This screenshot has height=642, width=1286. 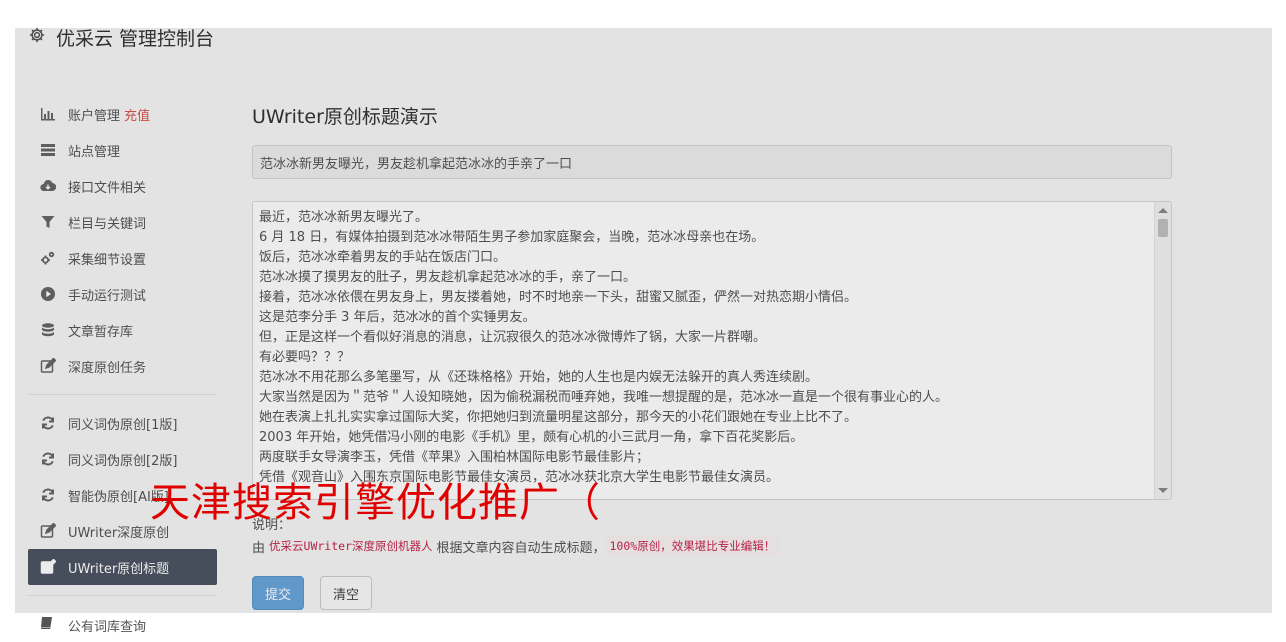 I want to click on sidebar-item-sites: 站点管理, so click(x=122, y=150).